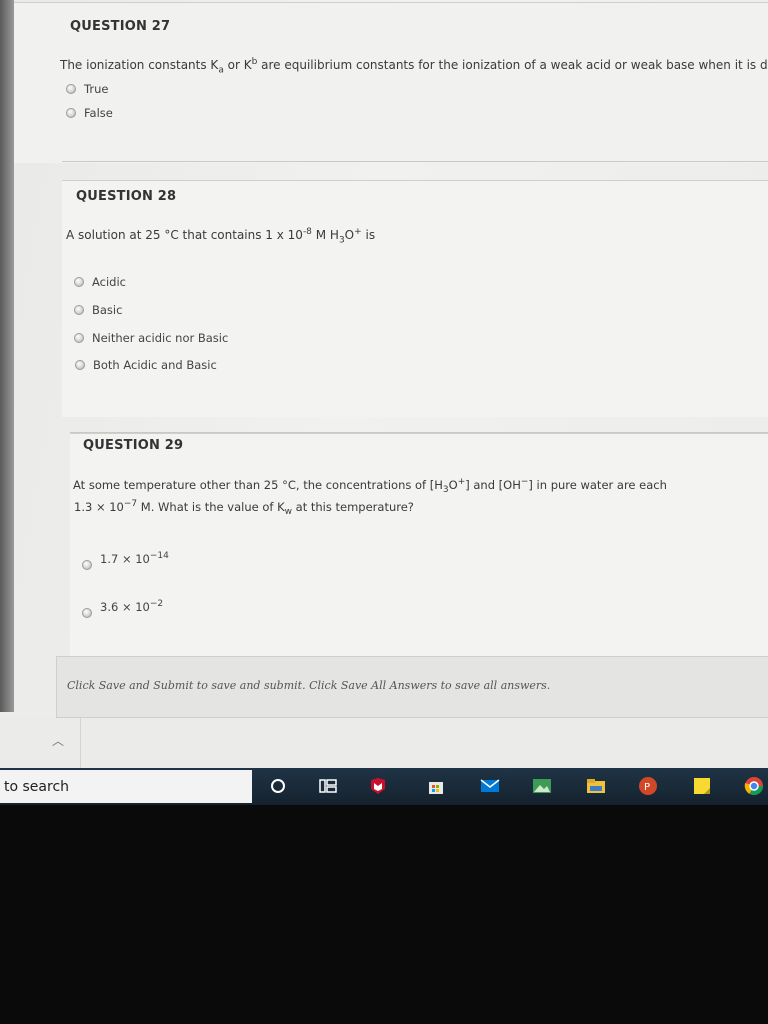 The width and height of the screenshot is (768, 1024). What do you see at coordinates (490, 786) in the screenshot?
I see `mail-icon` at bounding box center [490, 786].